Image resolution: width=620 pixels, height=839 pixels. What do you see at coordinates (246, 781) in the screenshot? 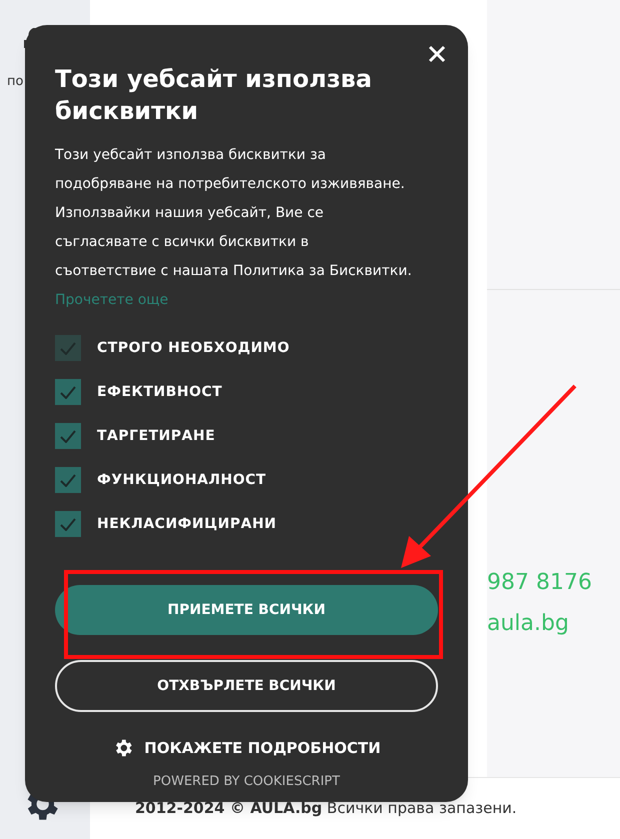
I see `powered-by-text: POWERED BY COOKIESCRIPT` at bounding box center [246, 781].